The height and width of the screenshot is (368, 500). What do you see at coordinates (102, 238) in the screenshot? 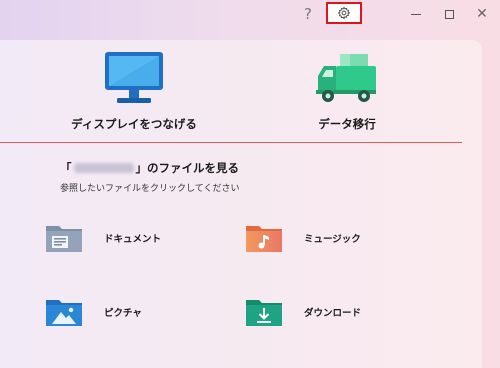
I see `folder-documents: ドキュメント` at bounding box center [102, 238].